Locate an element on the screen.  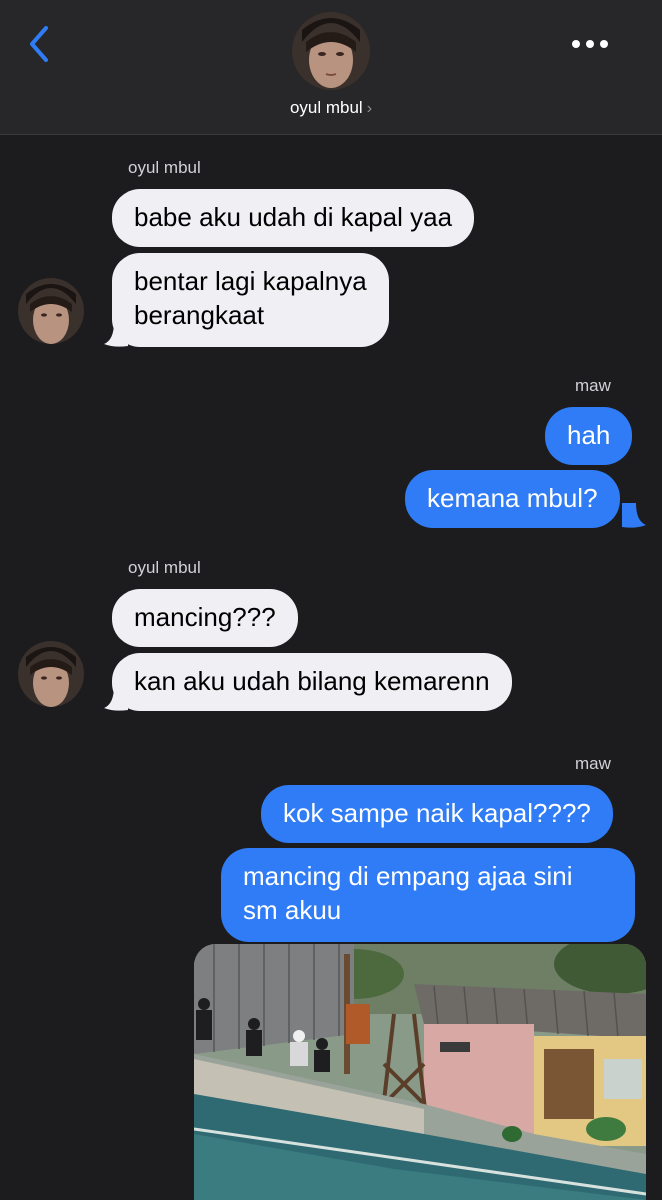
ellipsis-icon is located at coordinates (590, 44).